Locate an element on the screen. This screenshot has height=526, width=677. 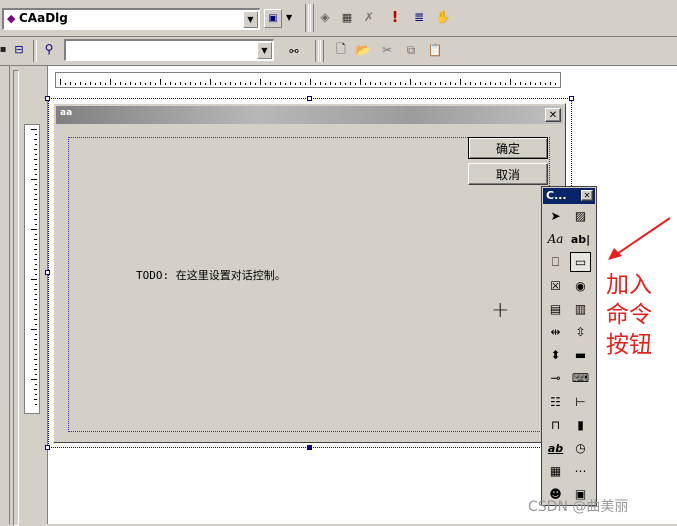
find-button: ⚯ is located at coordinates (294, 51).